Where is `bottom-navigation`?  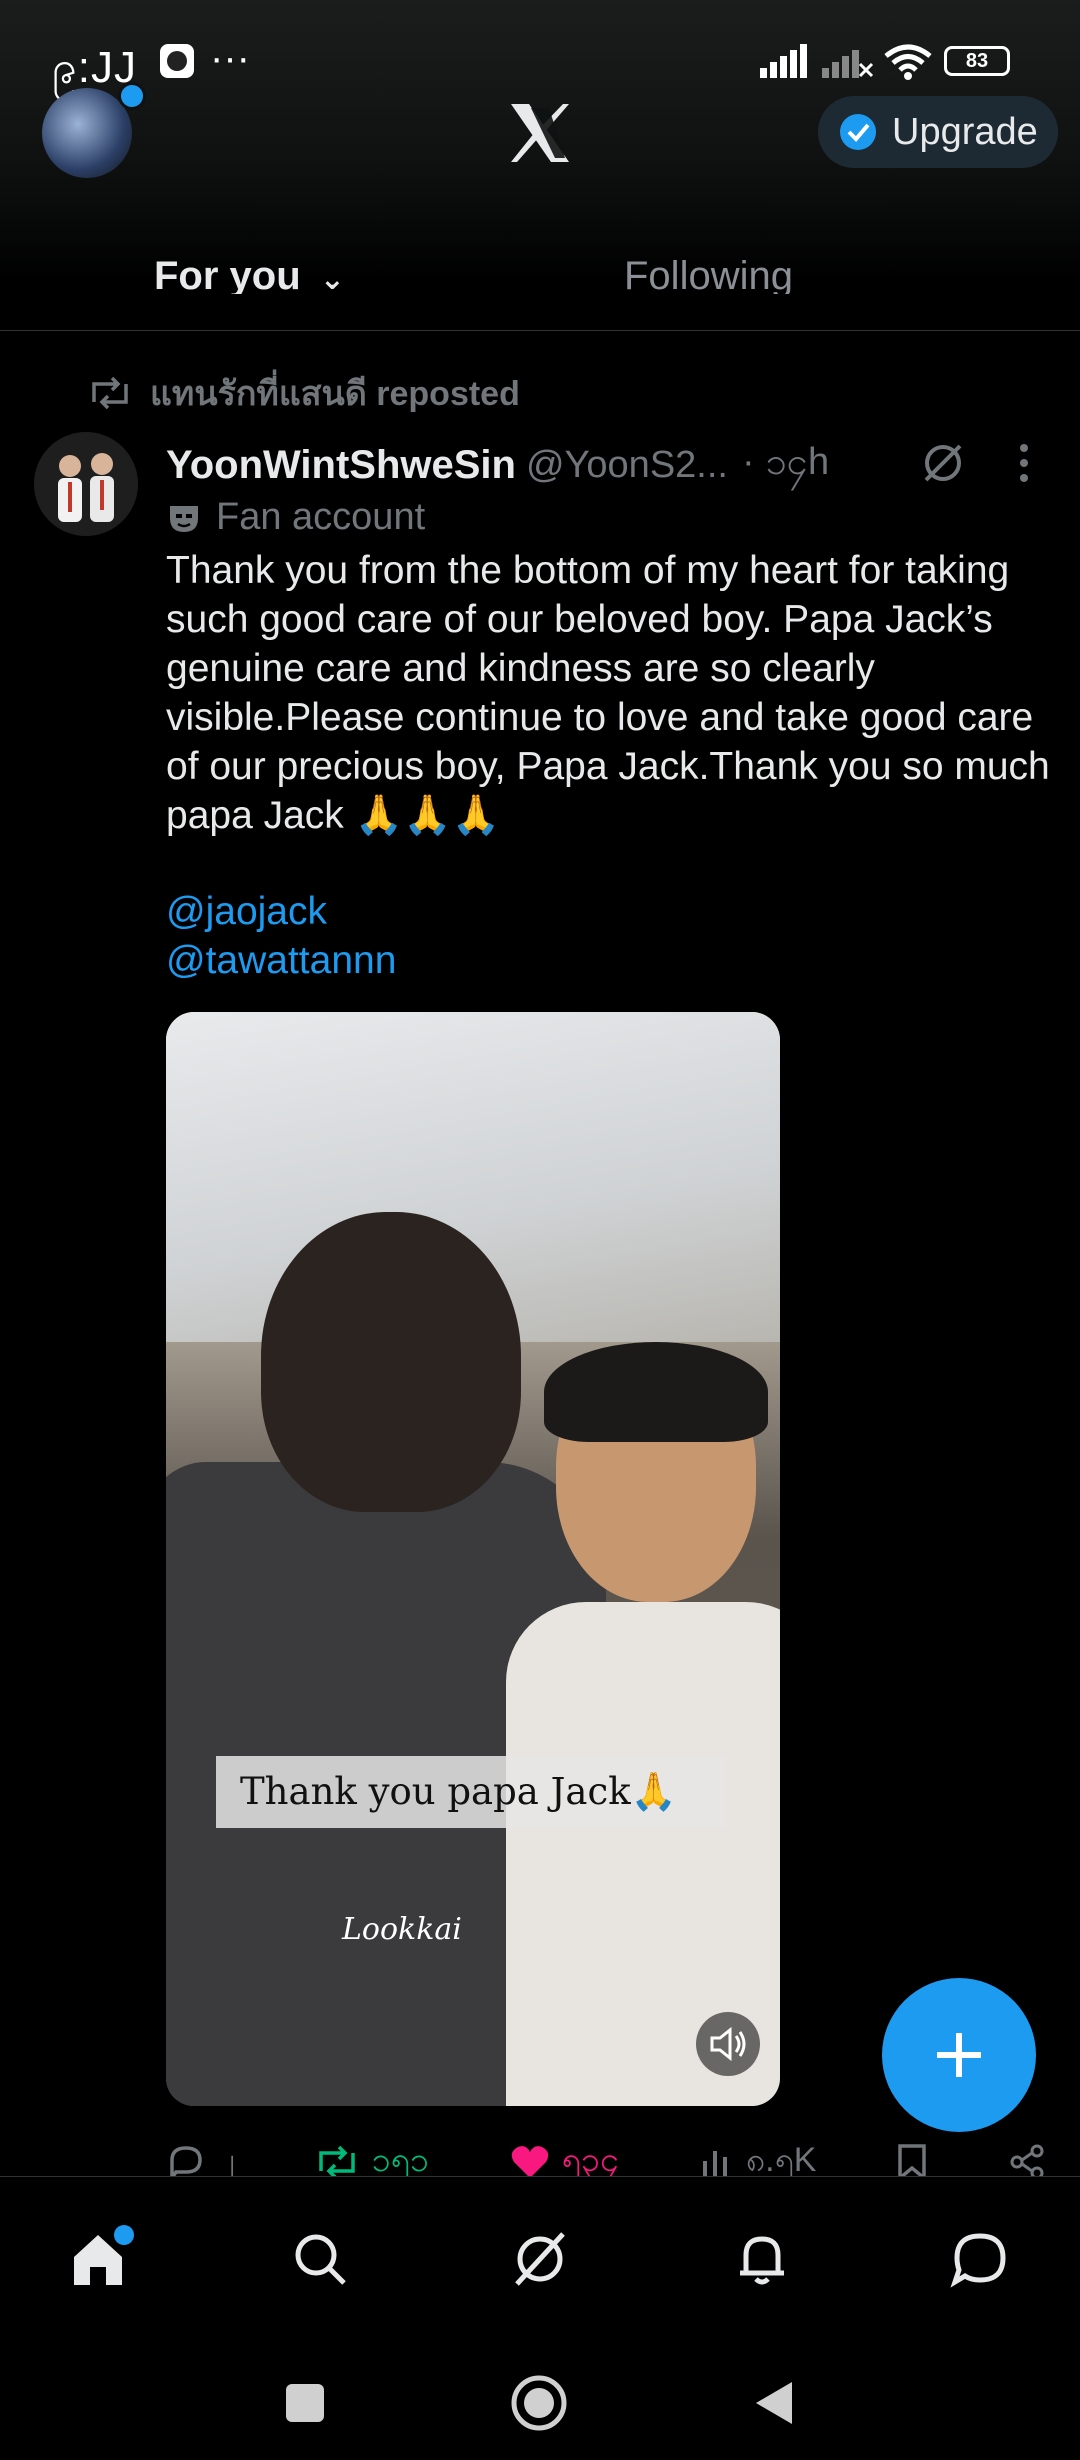
bottom-navigation is located at coordinates (540, 2261).